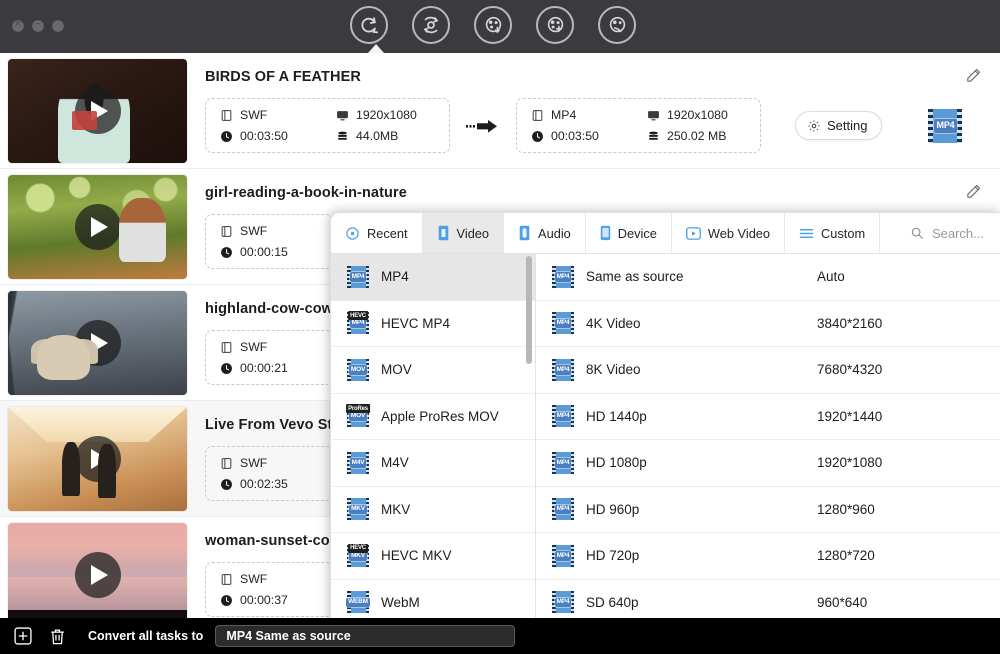 The width and height of the screenshot is (1000, 654). What do you see at coordinates (833, 233) in the screenshot?
I see `tab-custom: Custom` at bounding box center [833, 233].